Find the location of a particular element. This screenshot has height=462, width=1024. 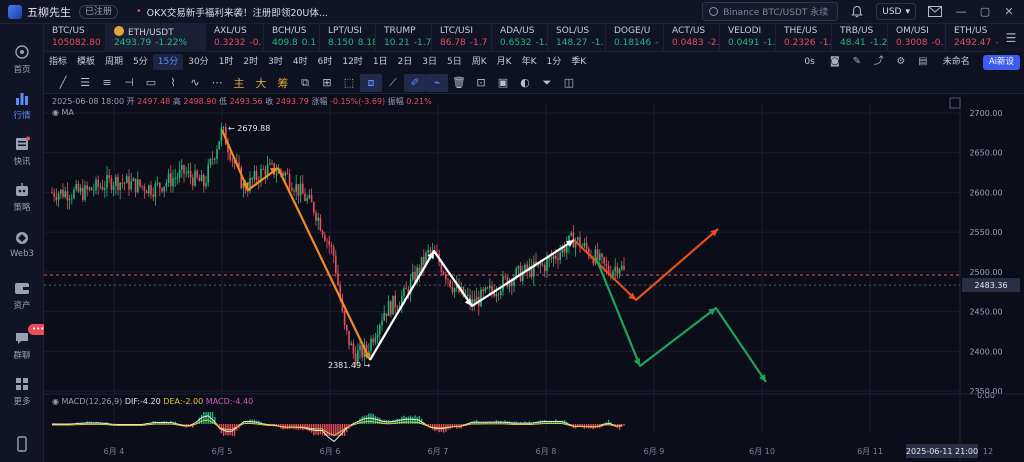

close-icon: ✕ is located at coordinates (1009, 11).